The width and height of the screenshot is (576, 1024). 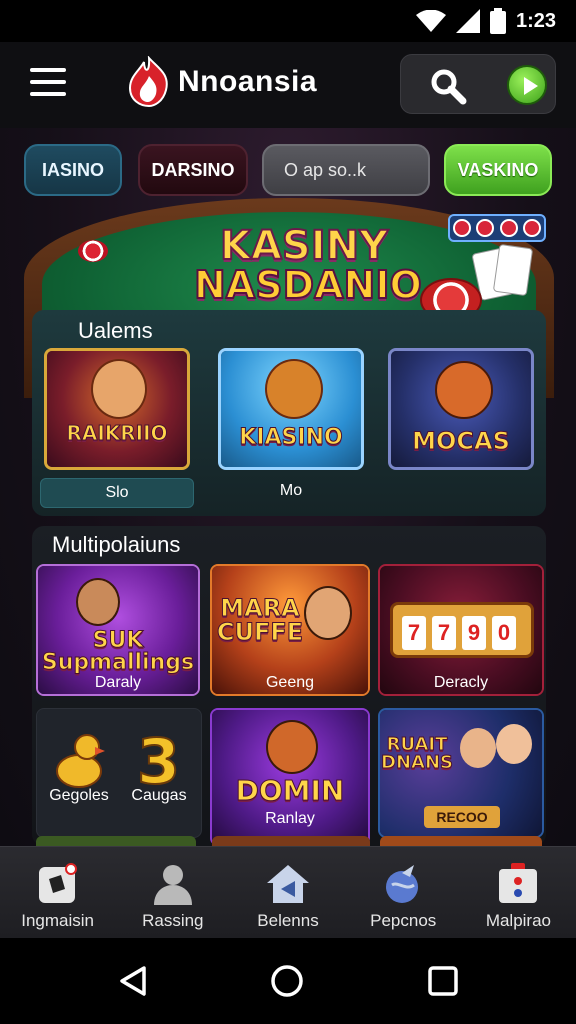 I want to click on search-button, so click(x=448, y=86).